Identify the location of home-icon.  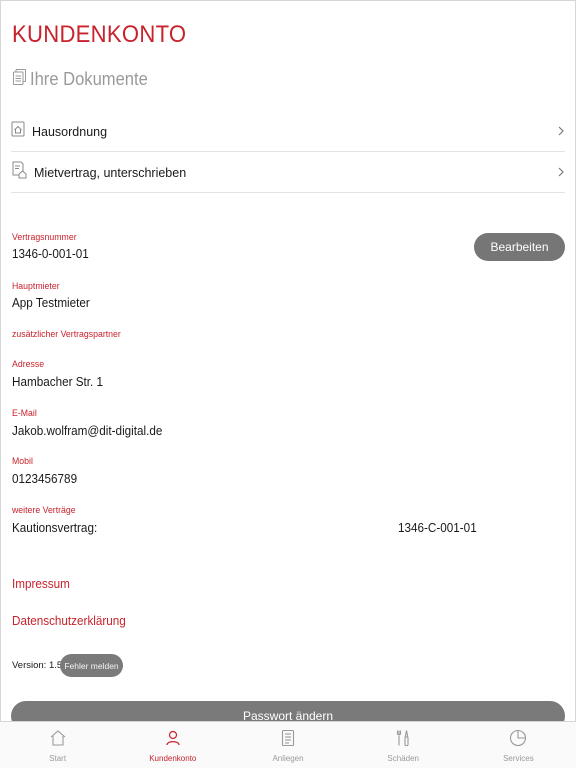
(58, 740).